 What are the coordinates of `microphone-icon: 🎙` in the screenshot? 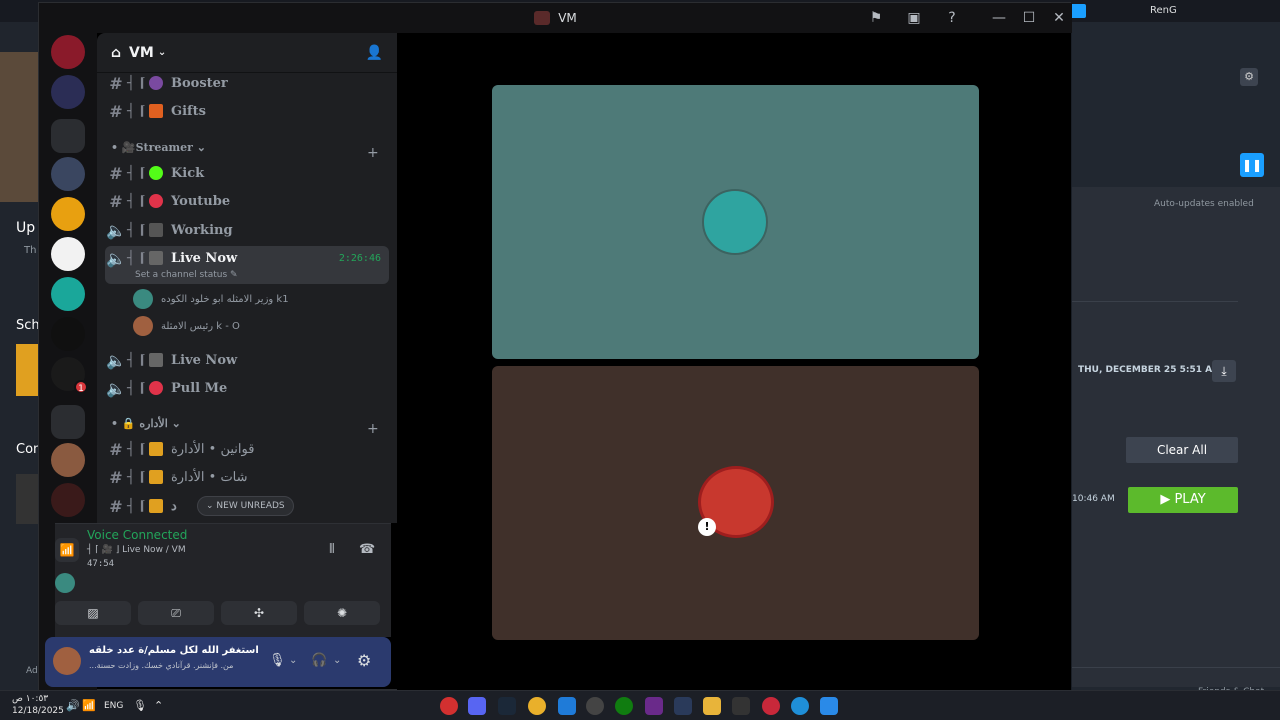 It's located at (277, 660).